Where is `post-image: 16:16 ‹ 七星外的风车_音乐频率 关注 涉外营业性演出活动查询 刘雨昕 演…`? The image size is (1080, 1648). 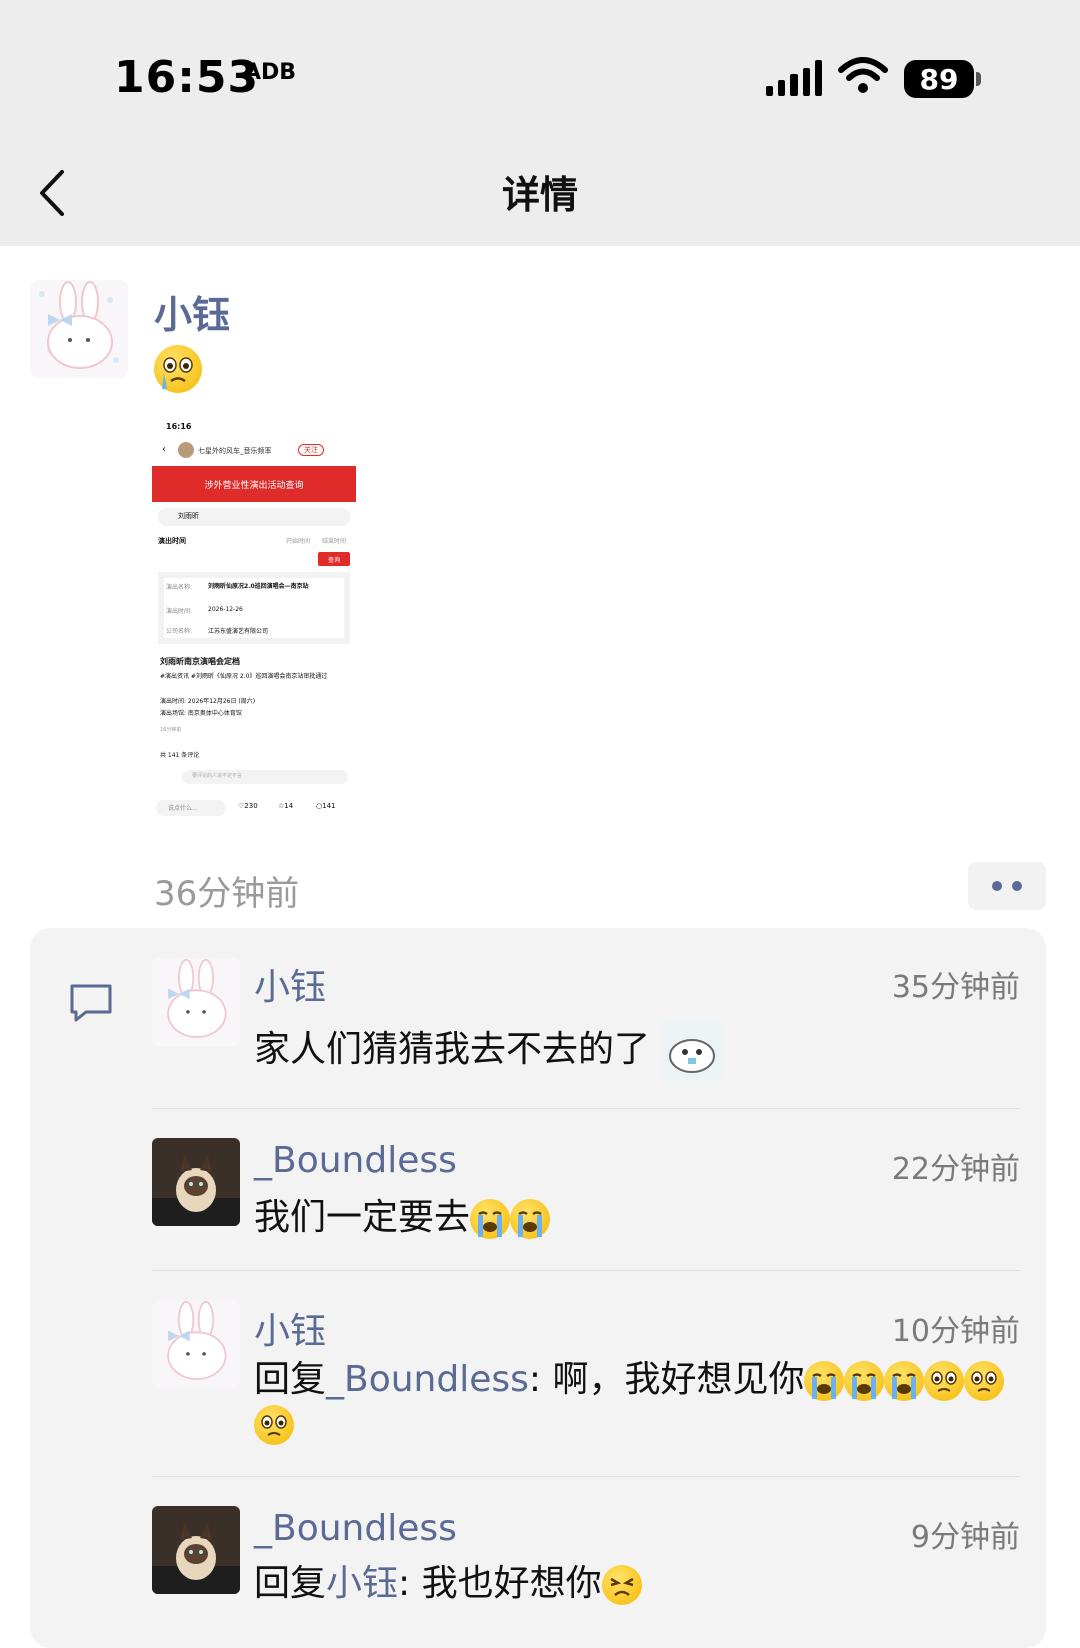
post-image: 16:16 ‹ 七星外的风车_音乐频率 关注 涉外营业性演出活动查询 刘雨昕 演… is located at coordinates (254, 620).